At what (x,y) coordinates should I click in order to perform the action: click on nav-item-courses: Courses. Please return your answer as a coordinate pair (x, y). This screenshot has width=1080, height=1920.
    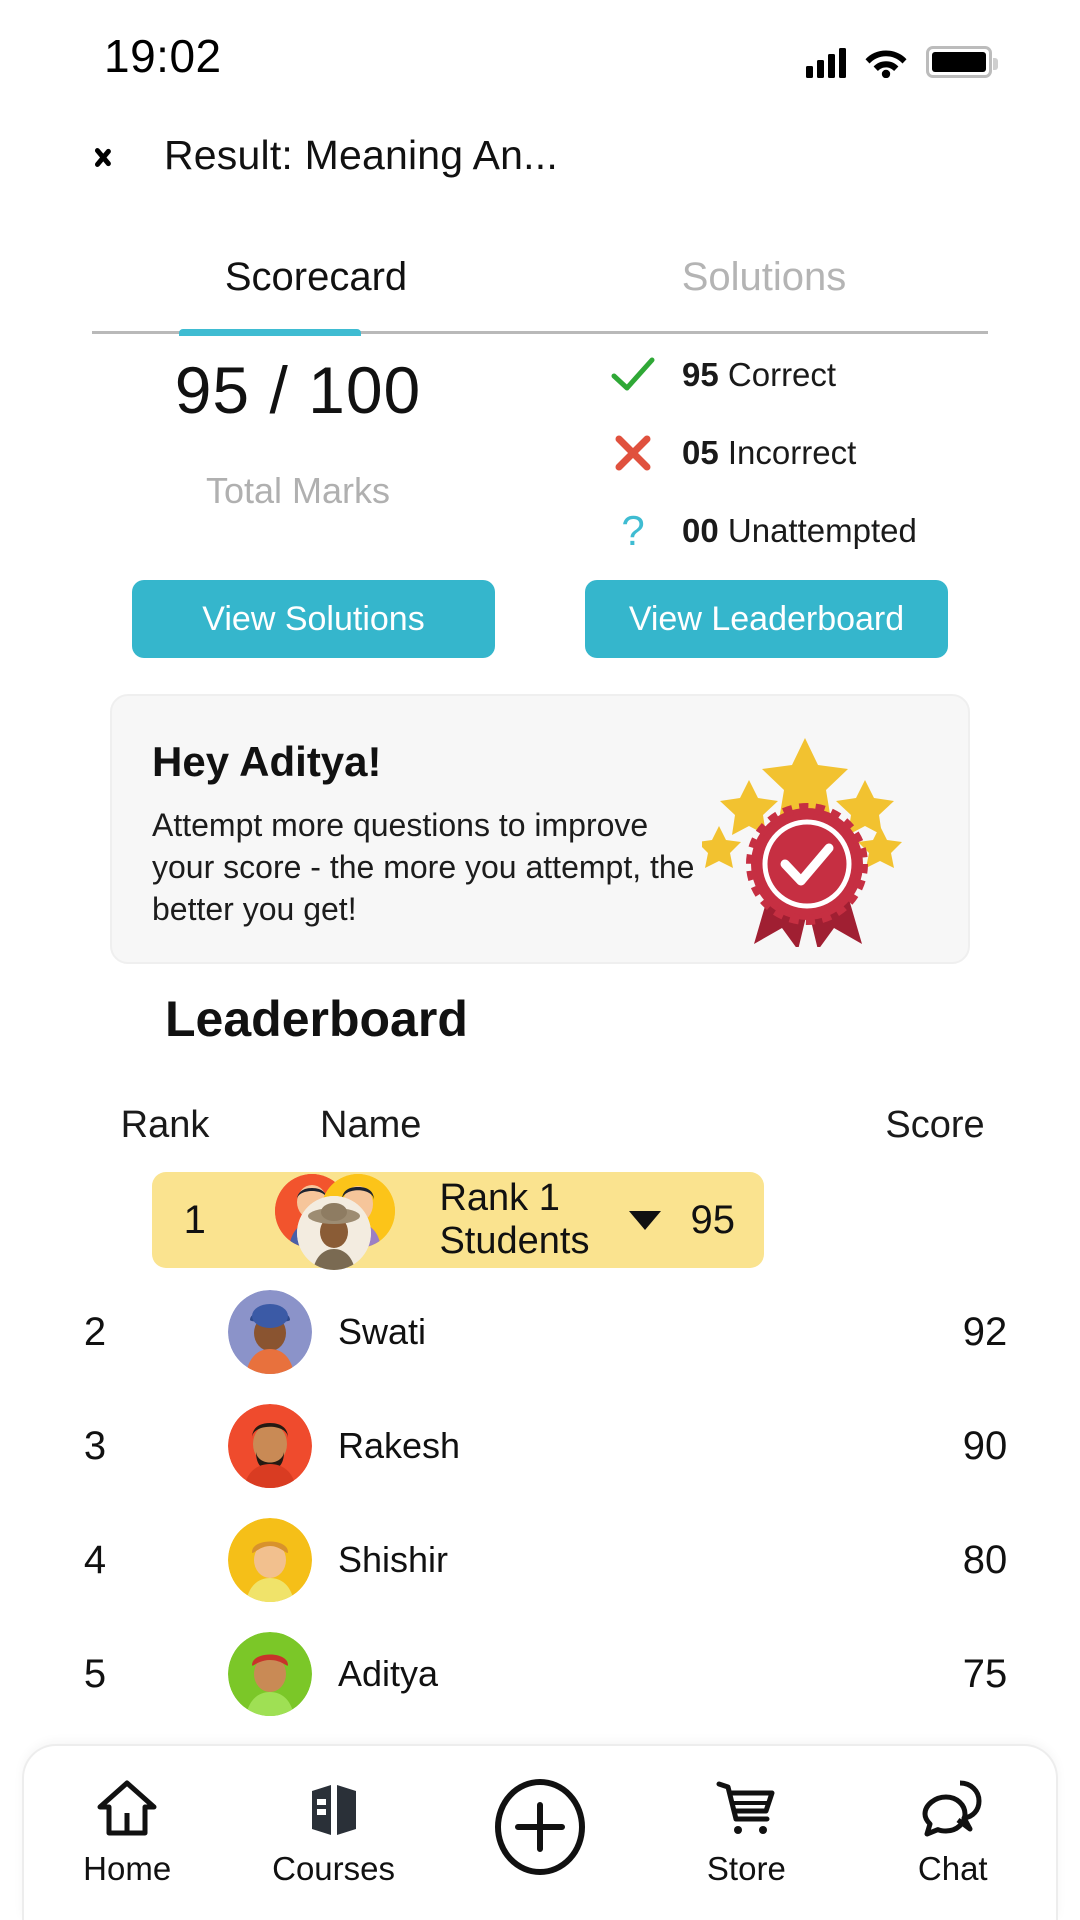
    Looking at the image, I should click on (334, 1833).